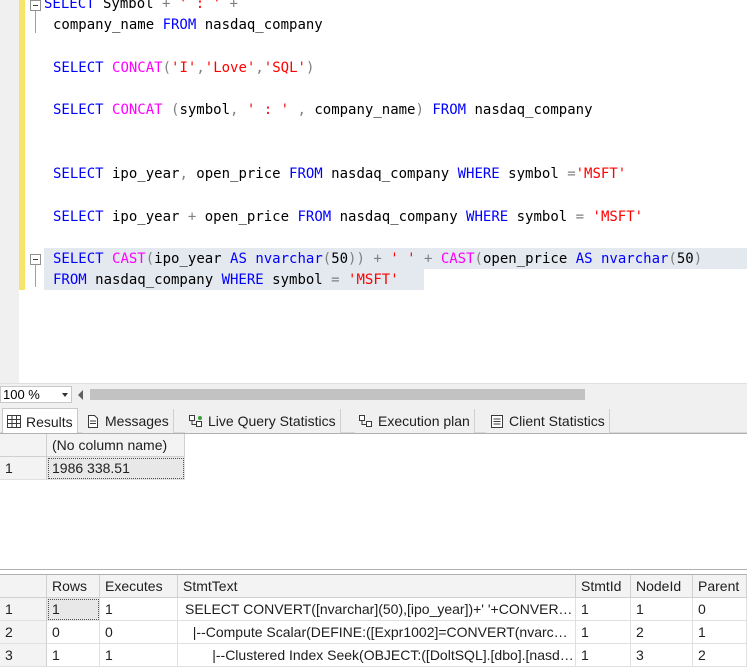 The width and height of the screenshot is (747, 672). Describe the element at coordinates (139, 586) in the screenshot. I see `column-header: Executes` at that location.